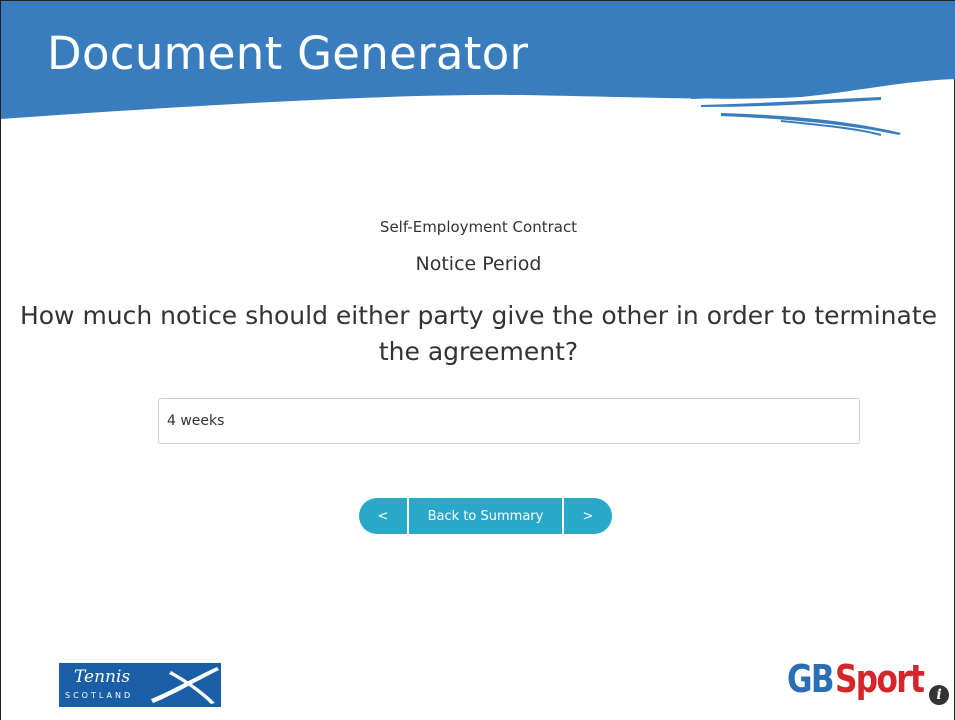 The width and height of the screenshot is (955, 720). I want to click on answer-input, so click(509, 421).